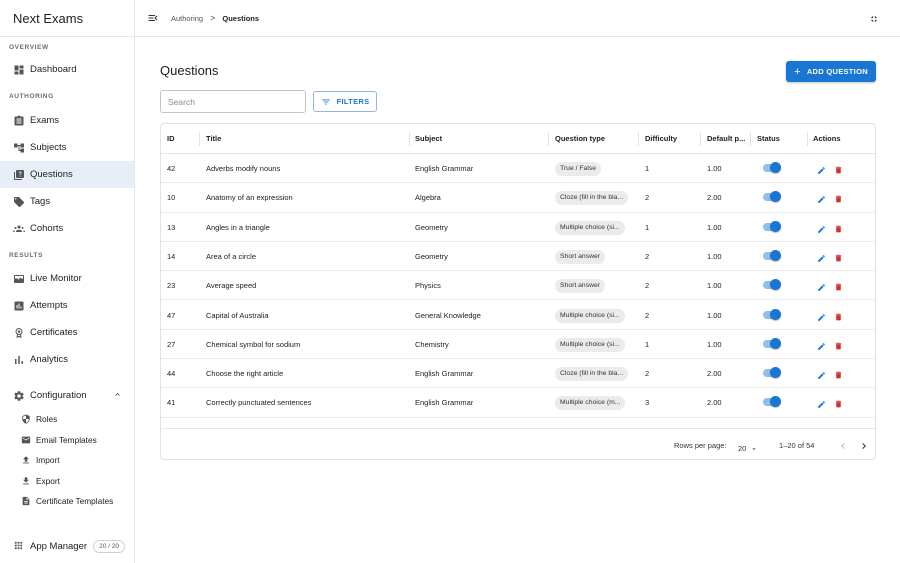 The image size is (900, 563). Describe the element at coordinates (432, 344) in the screenshot. I see `cell-subject: Chemistry` at that location.